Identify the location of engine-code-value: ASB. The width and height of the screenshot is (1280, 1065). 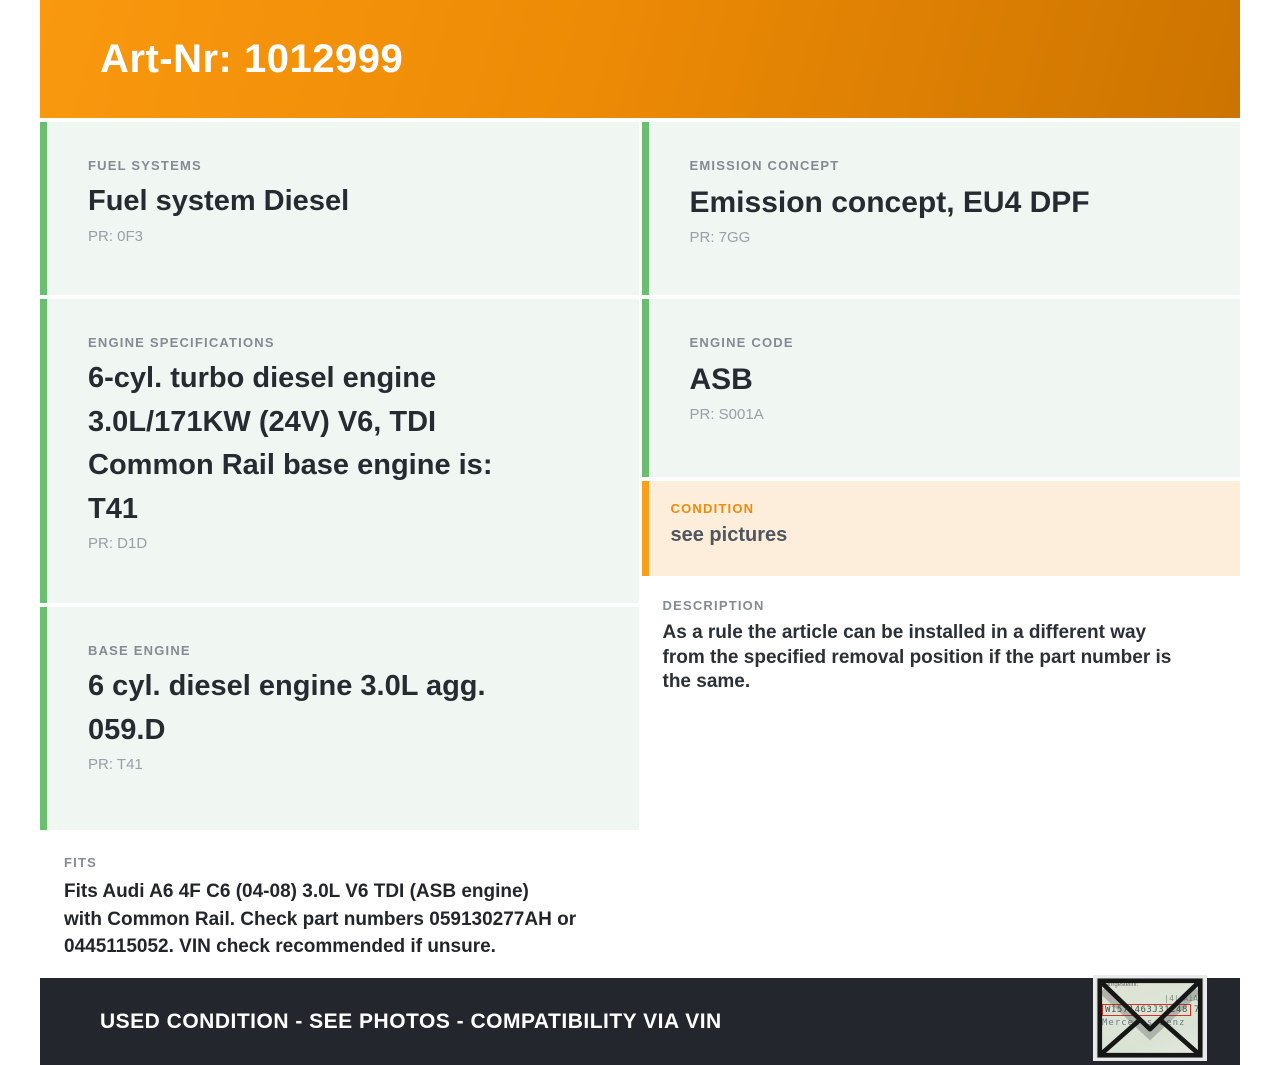
(721, 379).